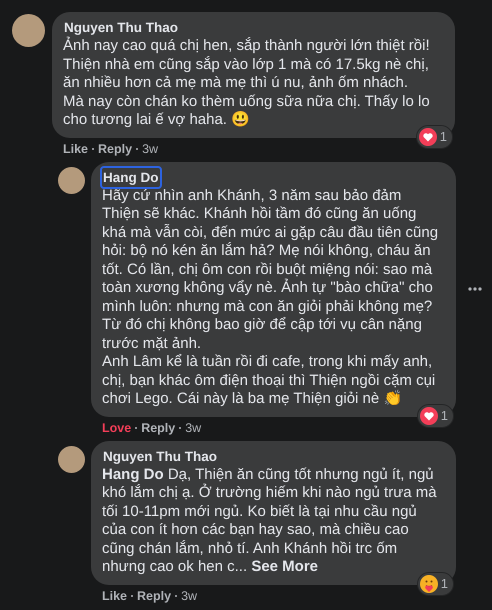 Image resolution: width=492 pixels, height=610 pixels. What do you see at coordinates (117, 428) in the screenshot?
I see `like-link: Love` at bounding box center [117, 428].